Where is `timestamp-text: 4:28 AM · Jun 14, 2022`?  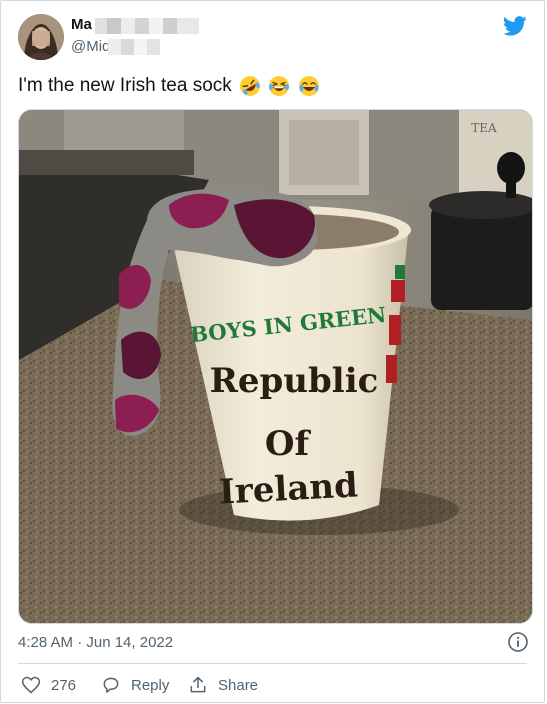 timestamp-text: 4:28 AM · Jun 14, 2022 is located at coordinates (96, 642).